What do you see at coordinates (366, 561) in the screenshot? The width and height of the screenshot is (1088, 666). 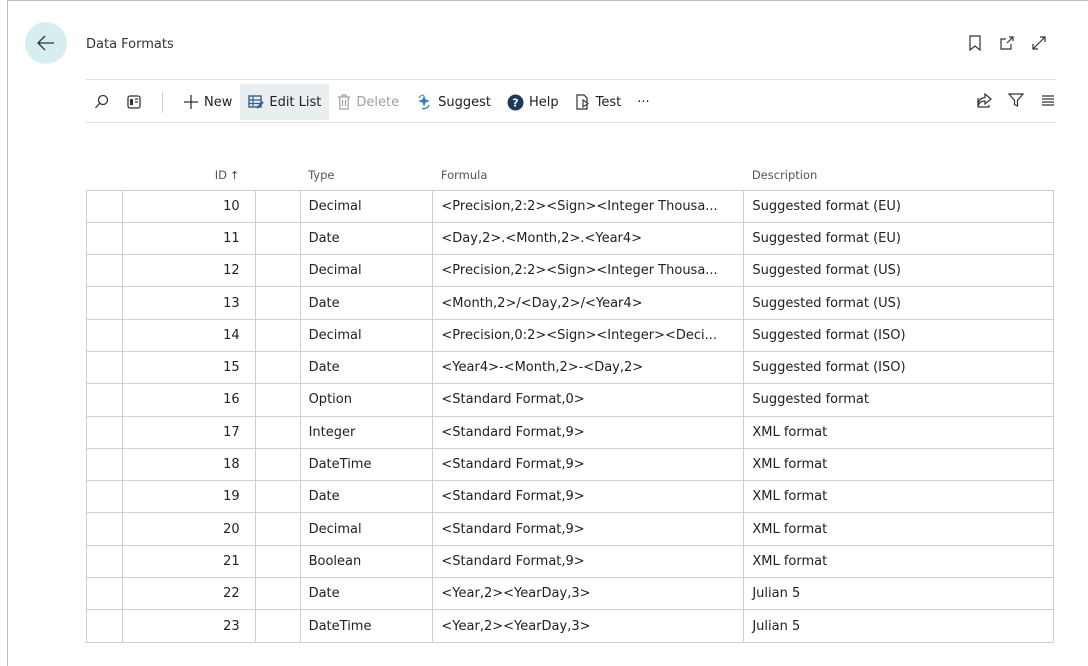 I see `type-cell: Boolean` at bounding box center [366, 561].